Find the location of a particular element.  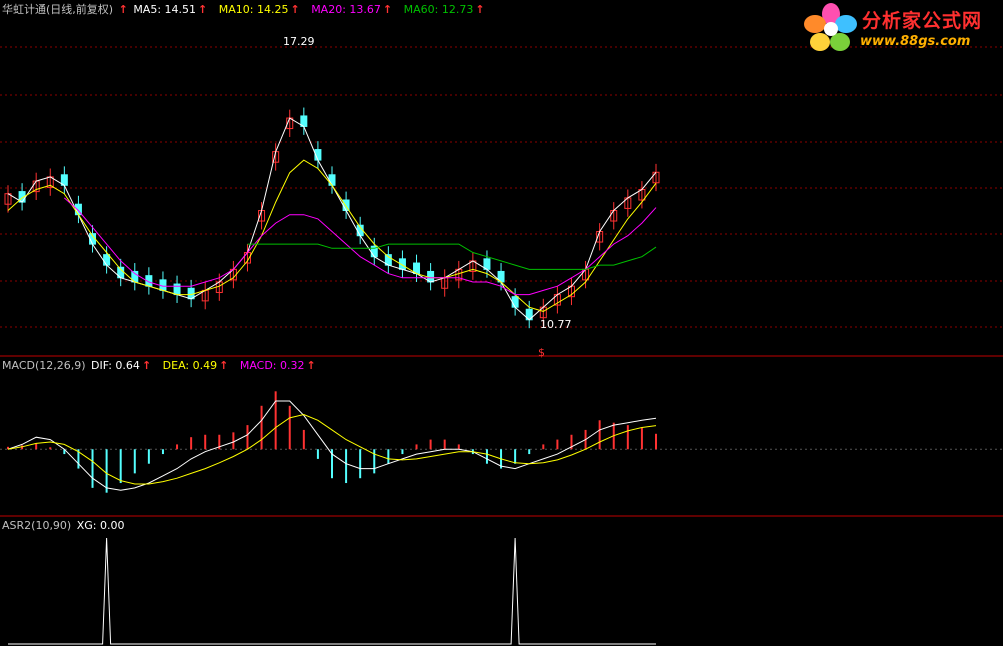

flower-icon is located at coordinates (830, 27).